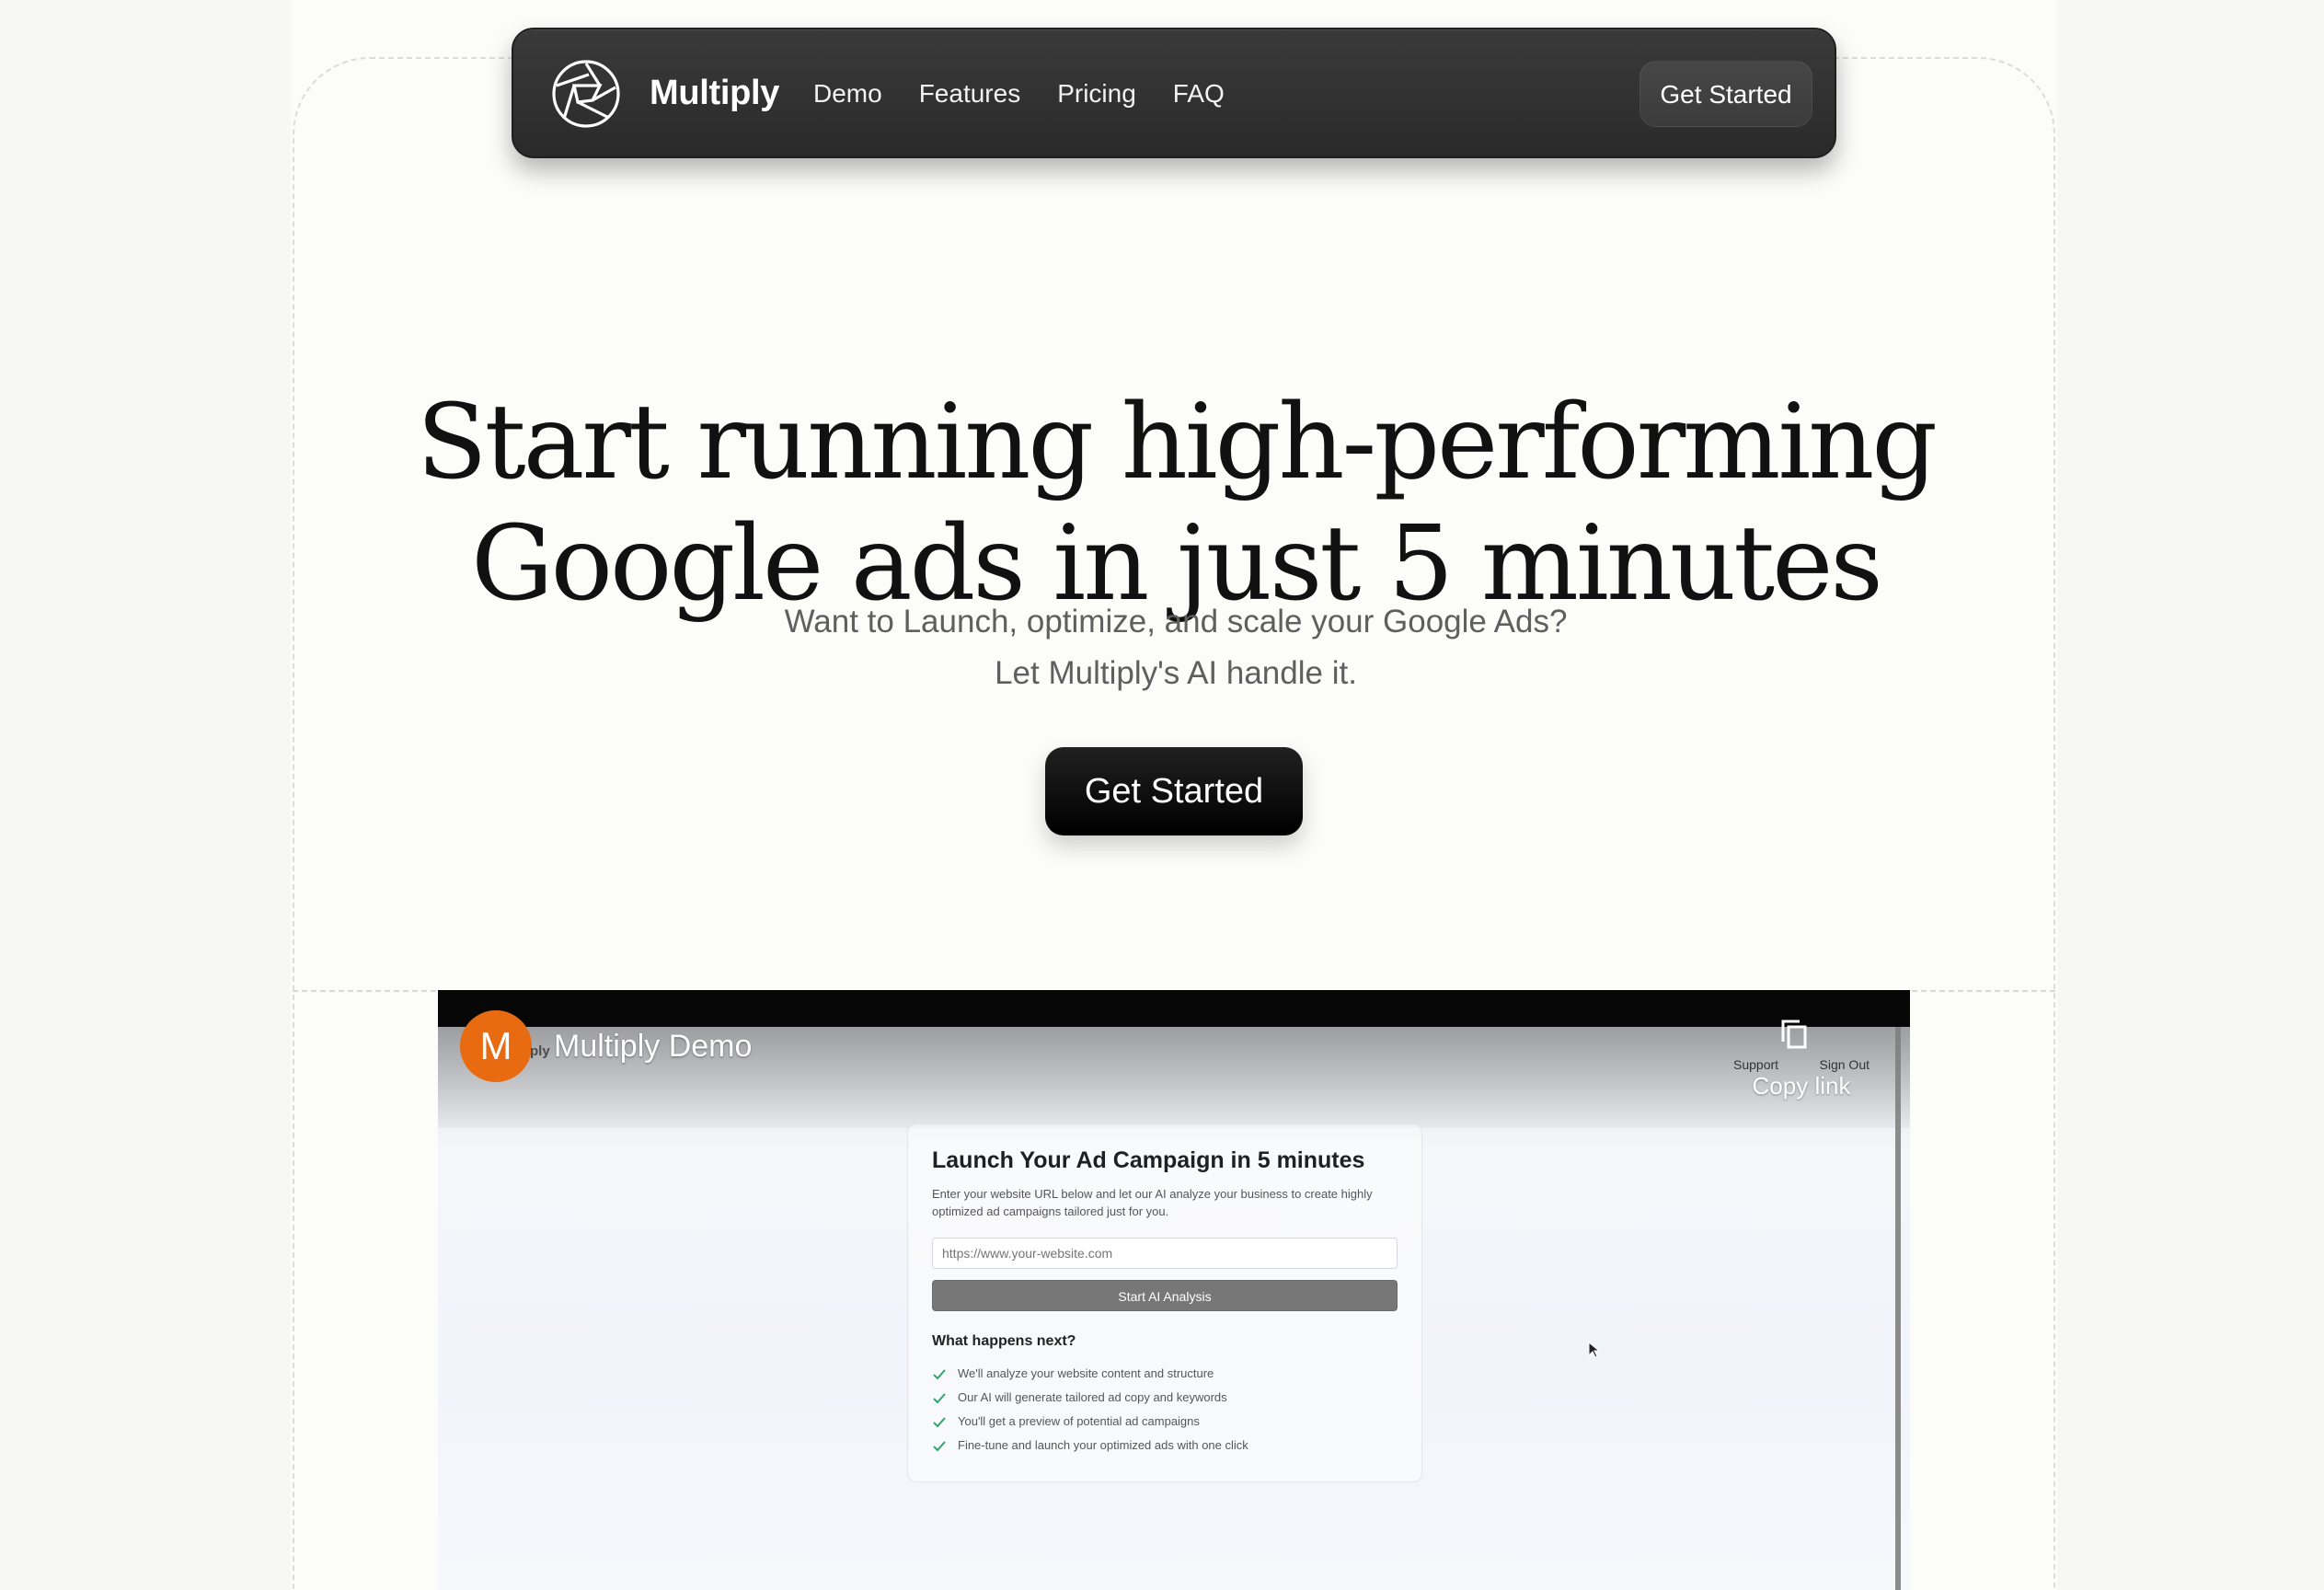 Image resolution: width=2324 pixels, height=1590 pixels. Describe the element at coordinates (970, 94) in the screenshot. I see `nav-link-features: Features` at that location.